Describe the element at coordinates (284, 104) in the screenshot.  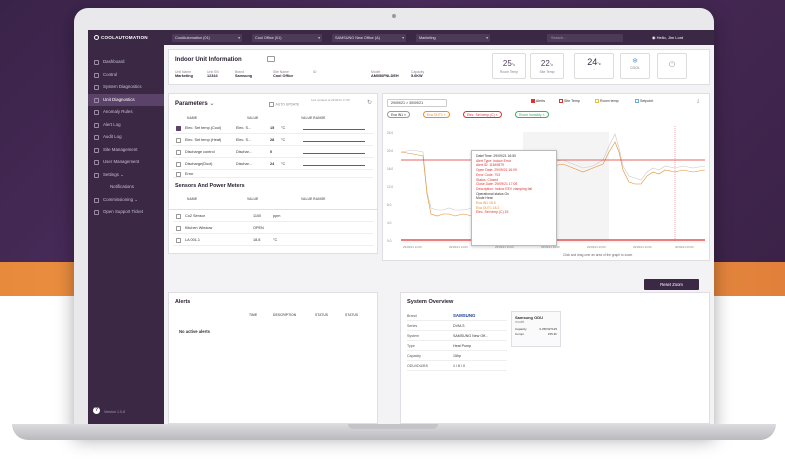
I see `auto-update-toggle: AUTO UPDATE` at that location.